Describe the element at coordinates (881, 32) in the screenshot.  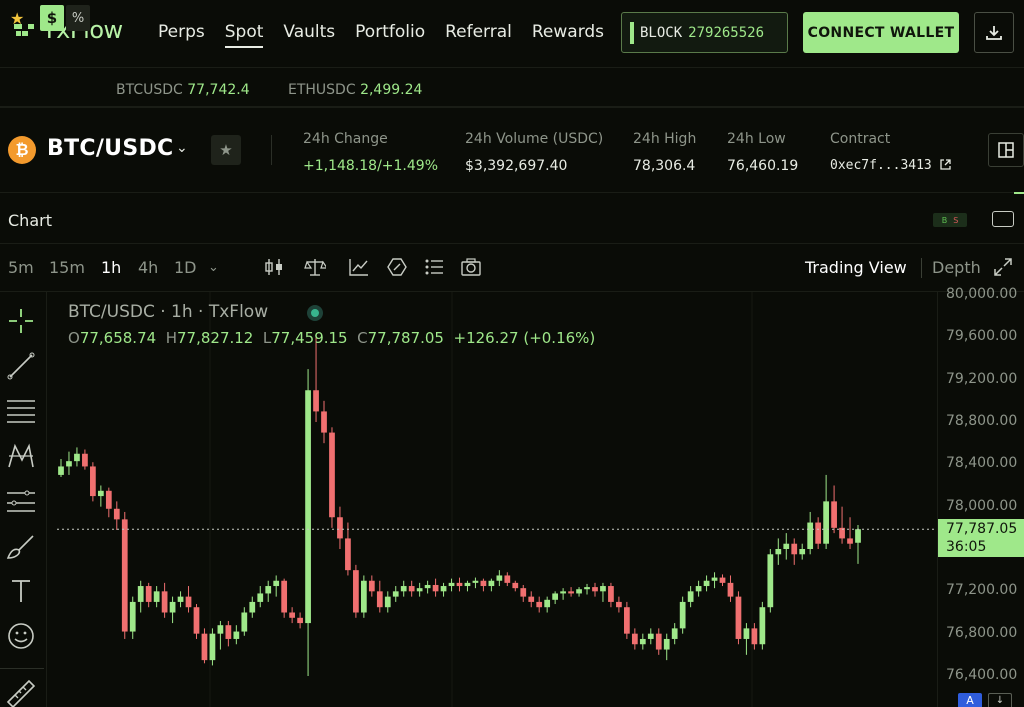
I see `connect-wallet-button: CONNECT WALLET` at that location.